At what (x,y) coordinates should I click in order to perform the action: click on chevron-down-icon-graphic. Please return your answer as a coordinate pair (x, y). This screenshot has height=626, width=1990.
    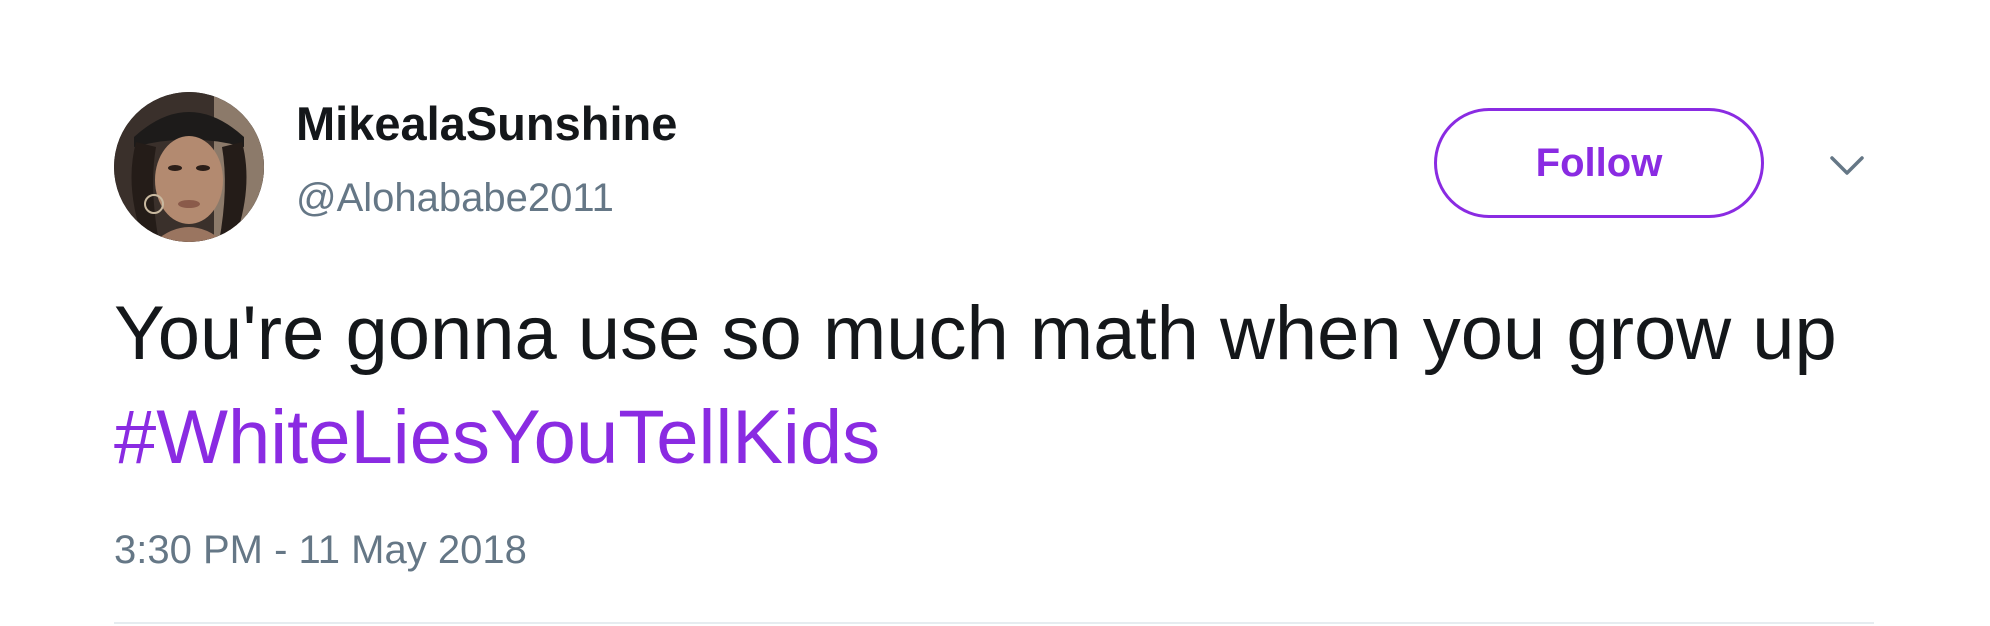
    Looking at the image, I should click on (1847, 165).